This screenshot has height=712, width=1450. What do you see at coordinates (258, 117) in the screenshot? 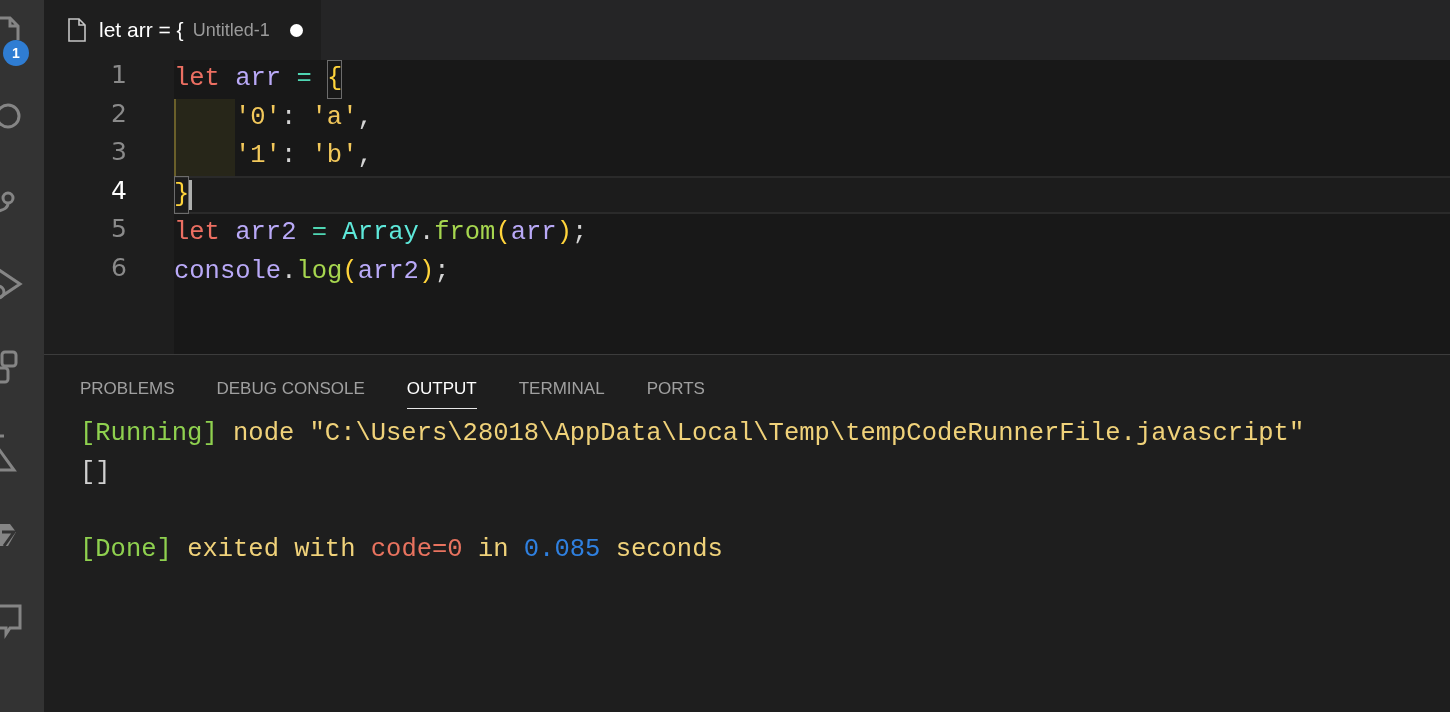
I see `code-token: '0'` at bounding box center [258, 117].